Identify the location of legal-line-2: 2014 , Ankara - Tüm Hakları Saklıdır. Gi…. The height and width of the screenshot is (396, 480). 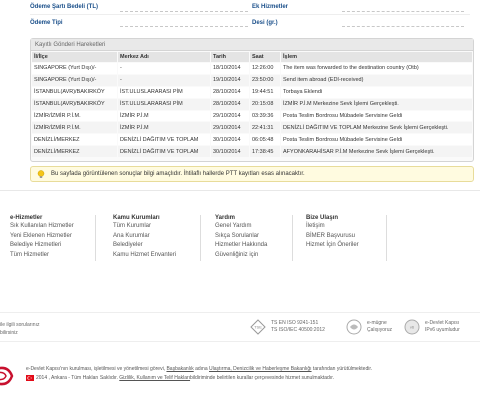
(180, 378).